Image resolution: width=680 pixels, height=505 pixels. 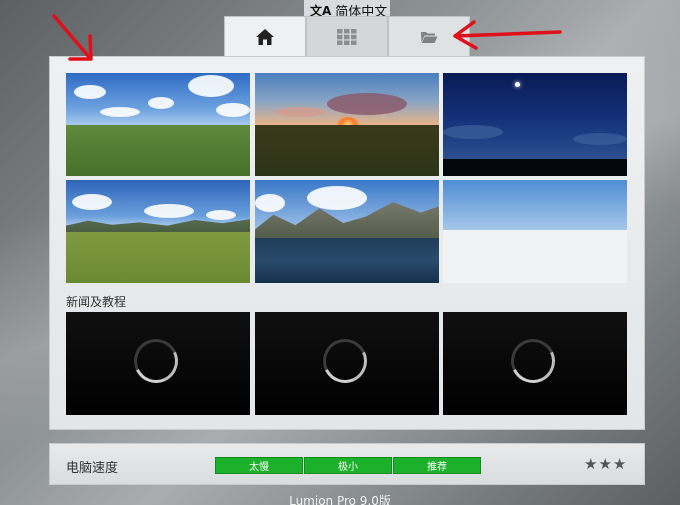 What do you see at coordinates (437, 465) in the screenshot?
I see `speed-segment-recommended: 推荐` at bounding box center [437, 465].